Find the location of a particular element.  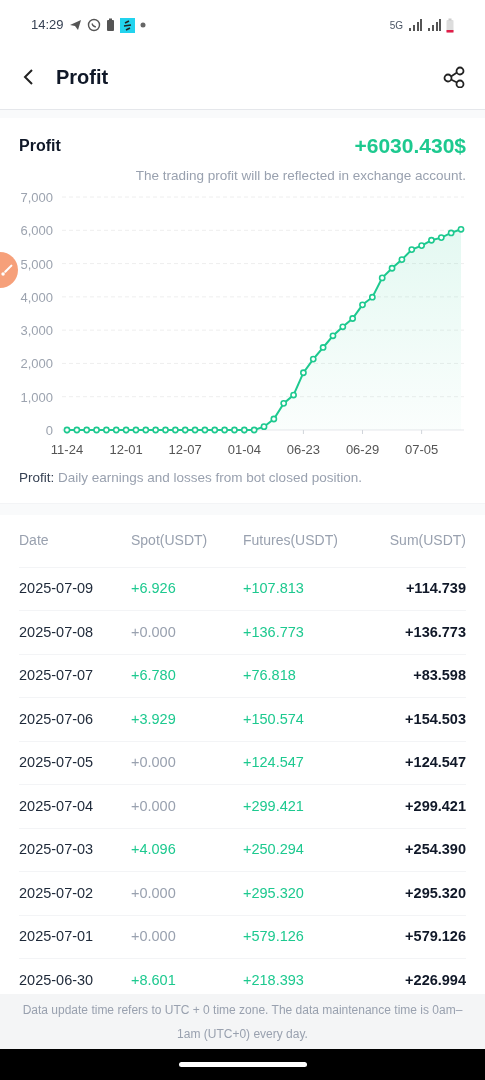

chart-legend: Profit: Daily earnings and losses from bot closed position. is located at coordinates (190, 477).